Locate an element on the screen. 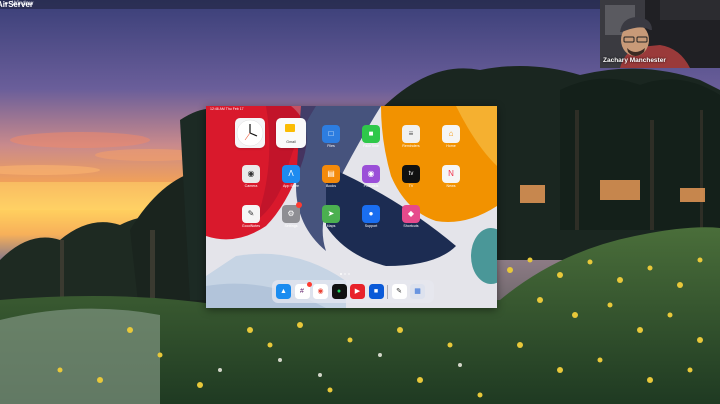  settings-badge is located at coordinates (299, 205).